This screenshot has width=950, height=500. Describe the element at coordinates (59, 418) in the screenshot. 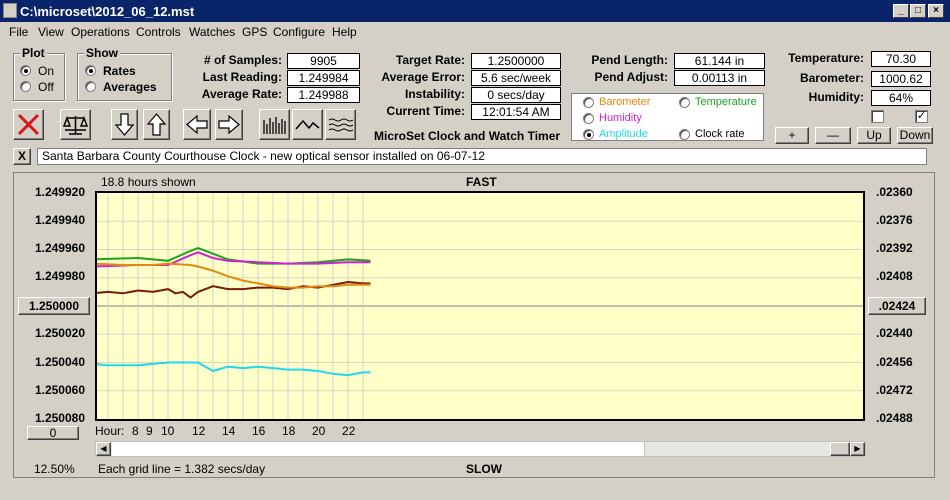

I see `y-tick-label: 1.250080` at that location.